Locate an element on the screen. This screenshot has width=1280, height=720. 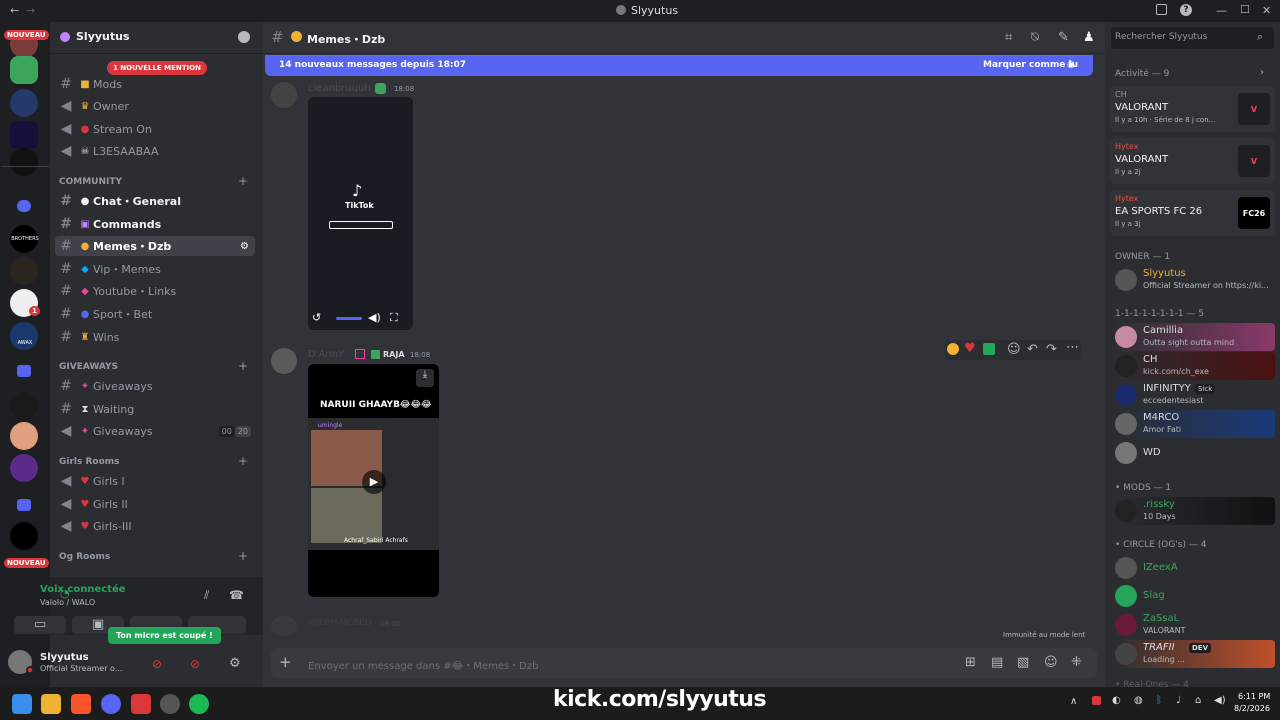
camera-button: ▭ is located at coordinates (40, 625).